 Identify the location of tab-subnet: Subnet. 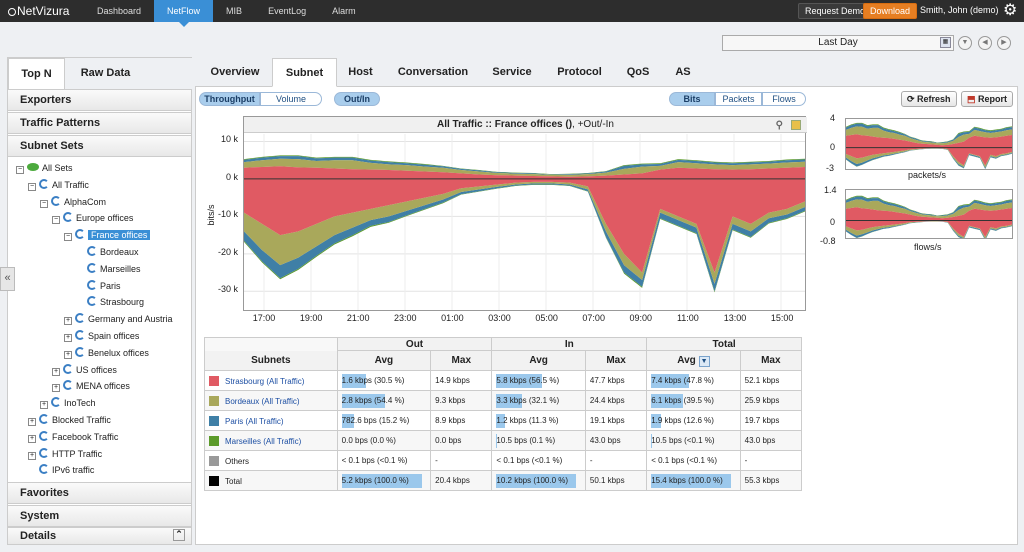
(304, 72).